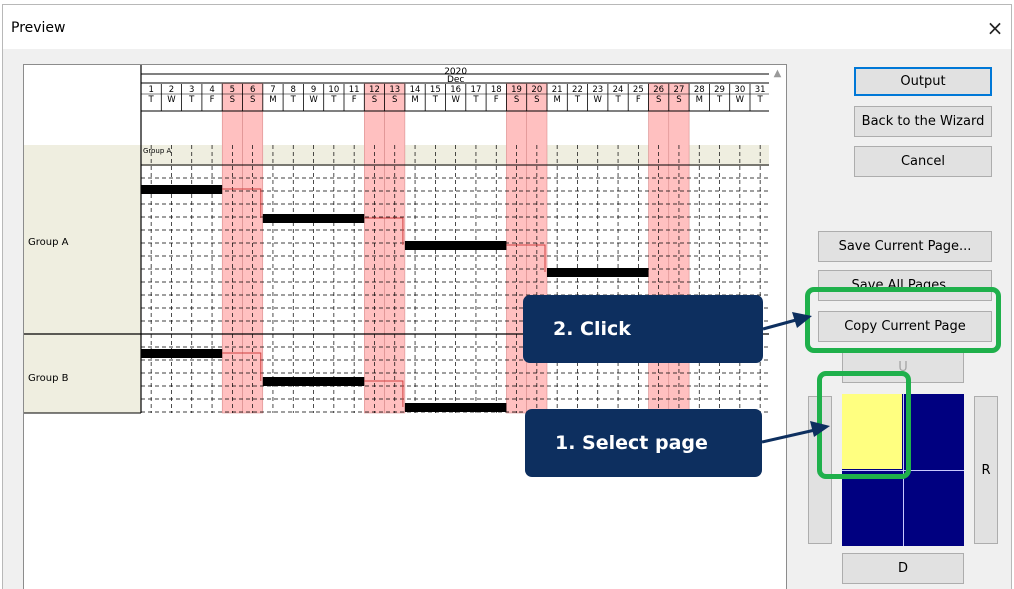  I want to click on page-selection-highlight, so click(864, 425).